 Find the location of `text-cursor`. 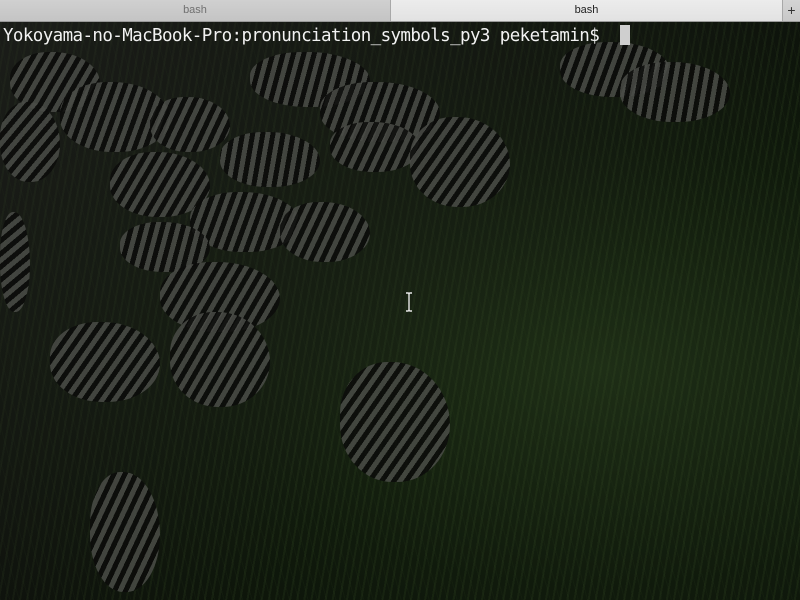

text-cursor is located at coordinates (625, 35).